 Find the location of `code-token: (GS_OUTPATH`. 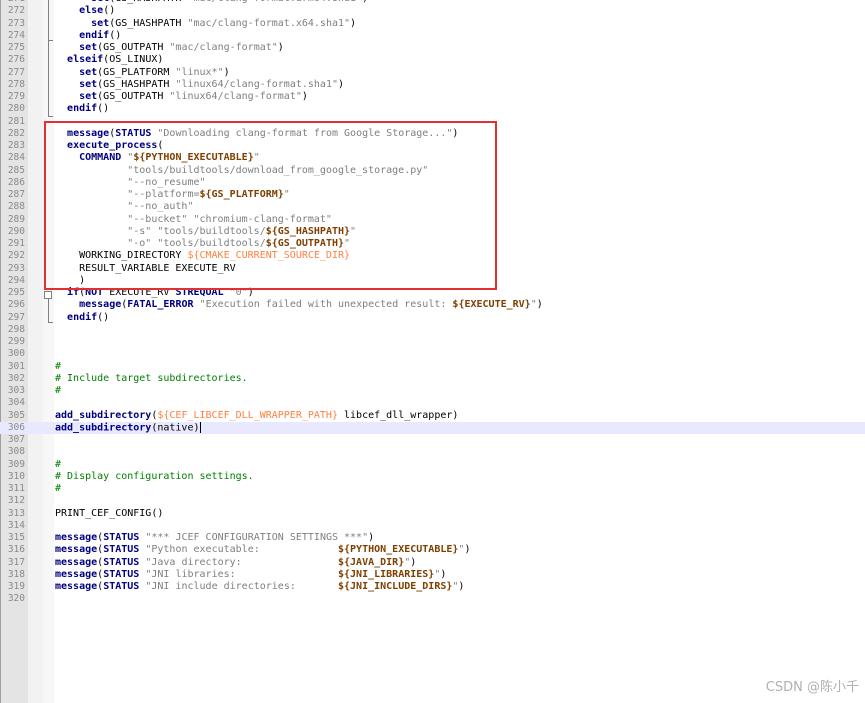

code-token: (GS_OUTPATH is located at coordinates (133, 96).